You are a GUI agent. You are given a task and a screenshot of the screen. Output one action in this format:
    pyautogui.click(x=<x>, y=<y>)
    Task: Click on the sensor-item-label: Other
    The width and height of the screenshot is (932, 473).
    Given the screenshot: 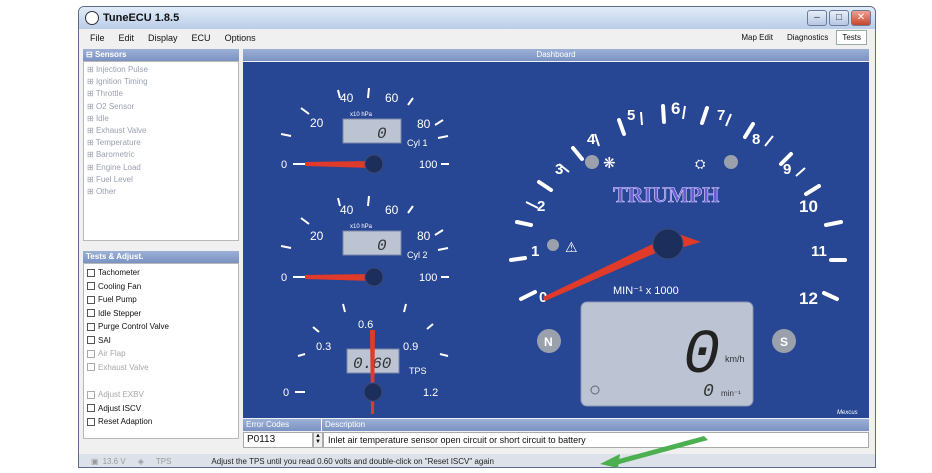 What is the action you would take?
    pyautogui.click(x=105, y=192)
    